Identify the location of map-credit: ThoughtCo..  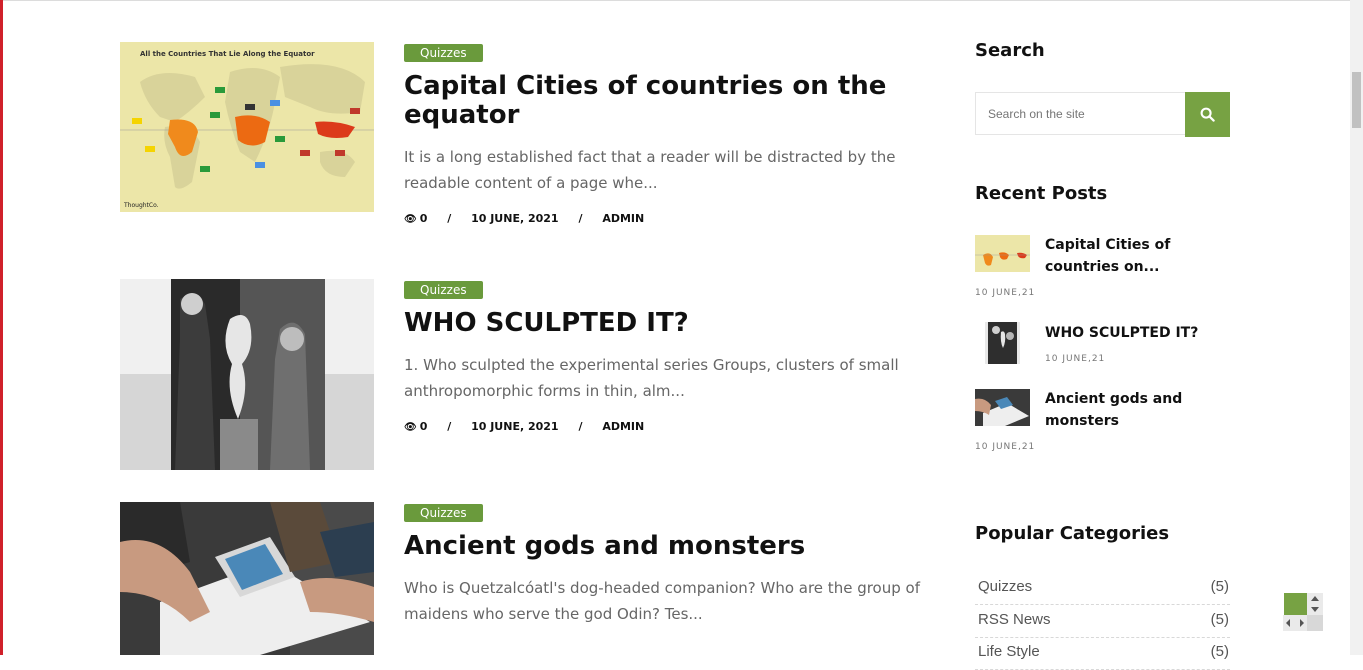
(141, 205).